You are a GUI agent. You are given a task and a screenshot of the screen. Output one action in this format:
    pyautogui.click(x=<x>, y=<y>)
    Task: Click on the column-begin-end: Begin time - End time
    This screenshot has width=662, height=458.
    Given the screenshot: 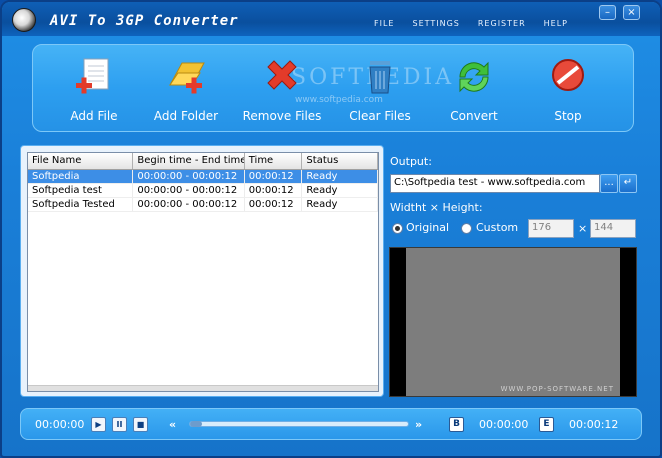 What is the action you would take?
    pyautogui.click(x=189, y=161)
    